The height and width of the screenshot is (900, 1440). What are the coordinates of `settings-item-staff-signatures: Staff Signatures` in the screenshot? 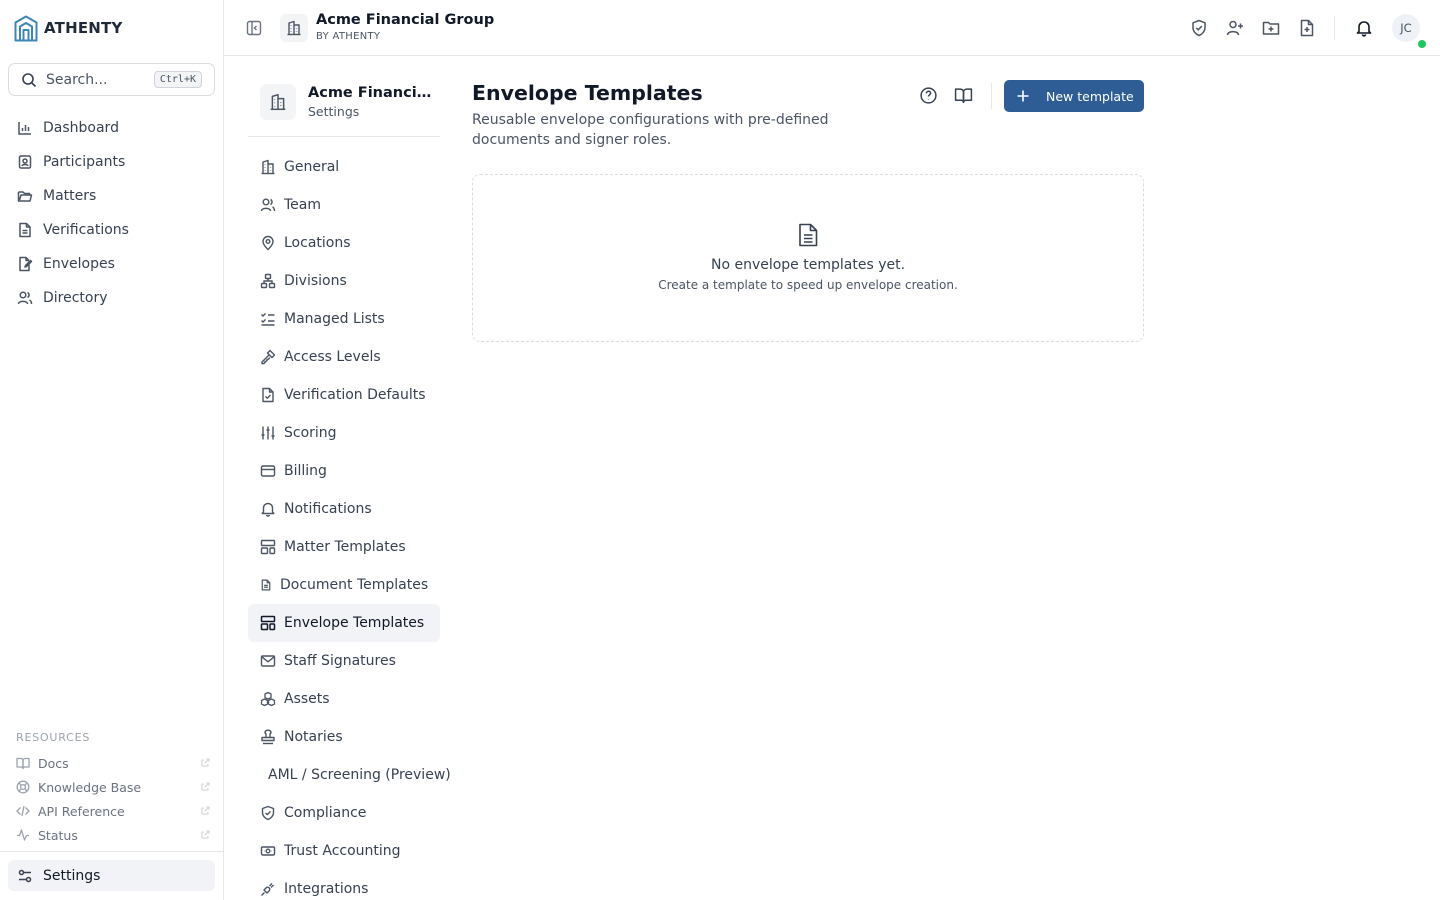 It's located at (344, 661).